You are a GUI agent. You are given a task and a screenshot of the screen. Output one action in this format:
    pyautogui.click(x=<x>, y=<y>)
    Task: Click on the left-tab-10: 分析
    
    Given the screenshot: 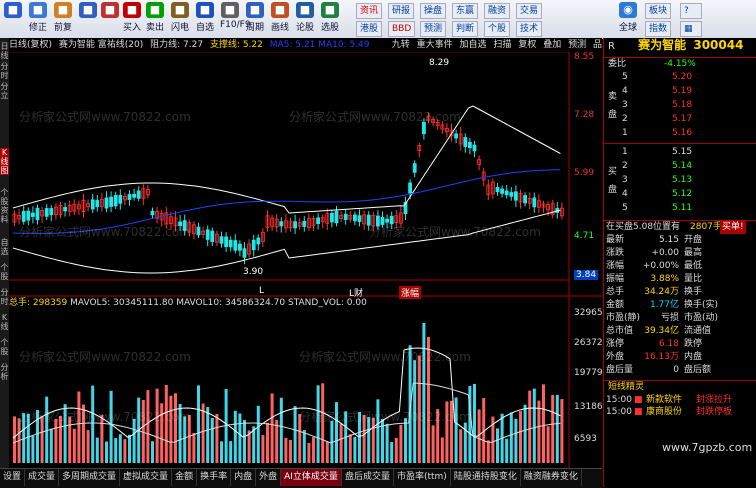 What is the action you would take?
    pyautogui.click(x=4, y=372)
    